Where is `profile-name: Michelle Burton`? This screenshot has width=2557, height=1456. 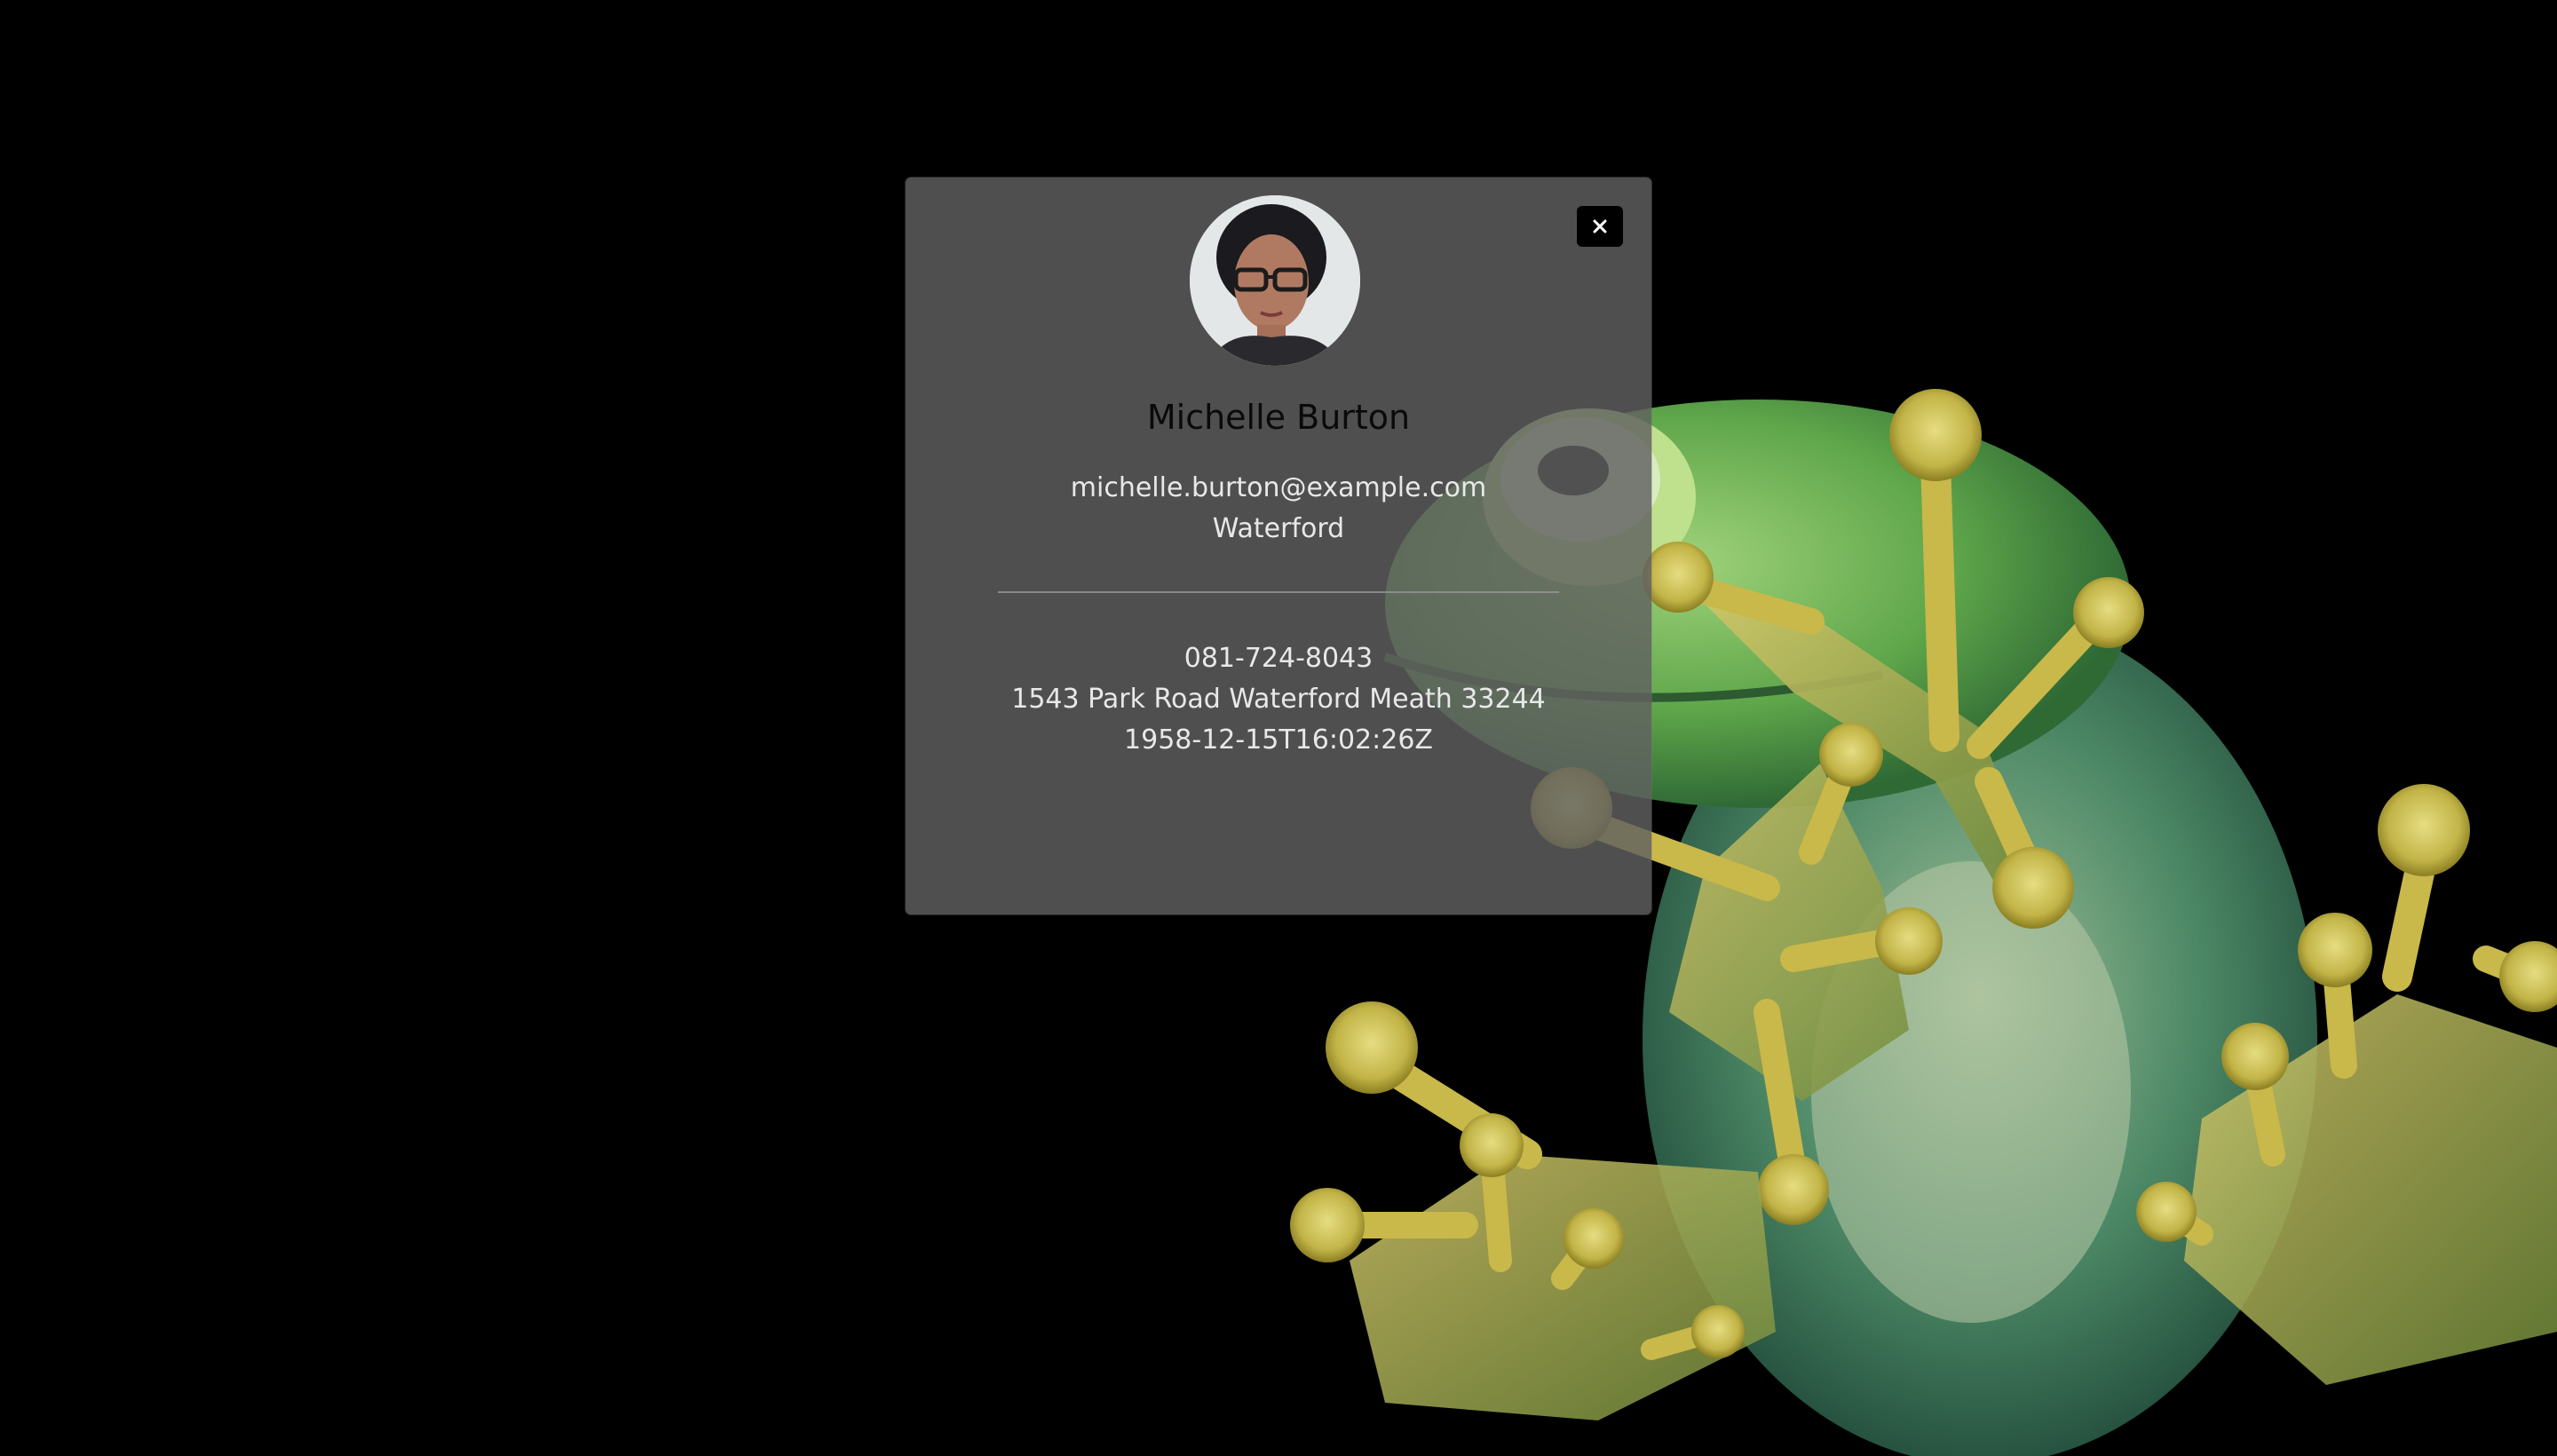
profile-name: Michelle Burton is located at coordinates (1278, 417).